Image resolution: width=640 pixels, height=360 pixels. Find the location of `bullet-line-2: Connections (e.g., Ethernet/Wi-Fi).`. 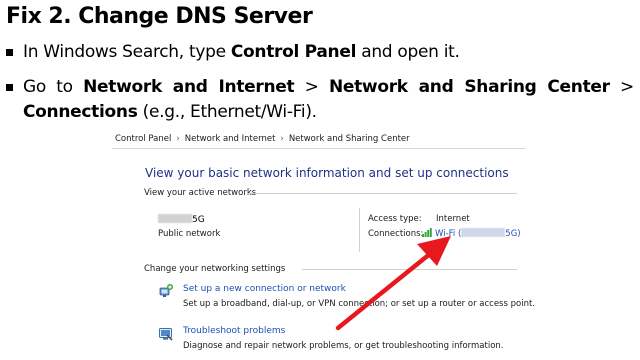

bullet-line-2: Connections (e.g., Ethernet/Wi-Fi). is located at coordinates (170, 112).